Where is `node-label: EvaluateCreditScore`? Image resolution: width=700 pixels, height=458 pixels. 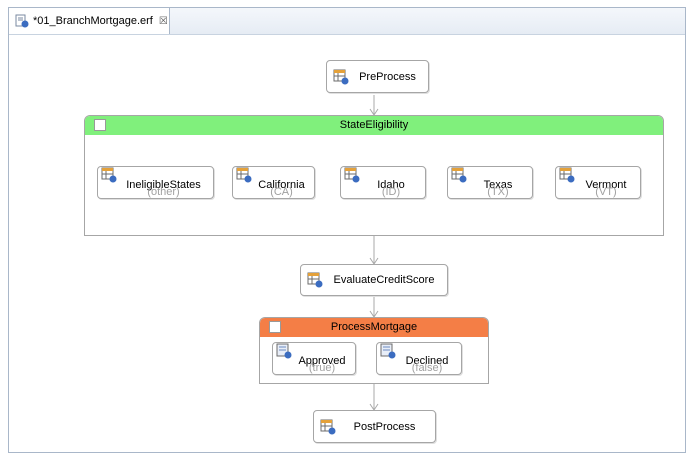
node-label: EvaluateCreditScore is located at coordinates (384, 280).